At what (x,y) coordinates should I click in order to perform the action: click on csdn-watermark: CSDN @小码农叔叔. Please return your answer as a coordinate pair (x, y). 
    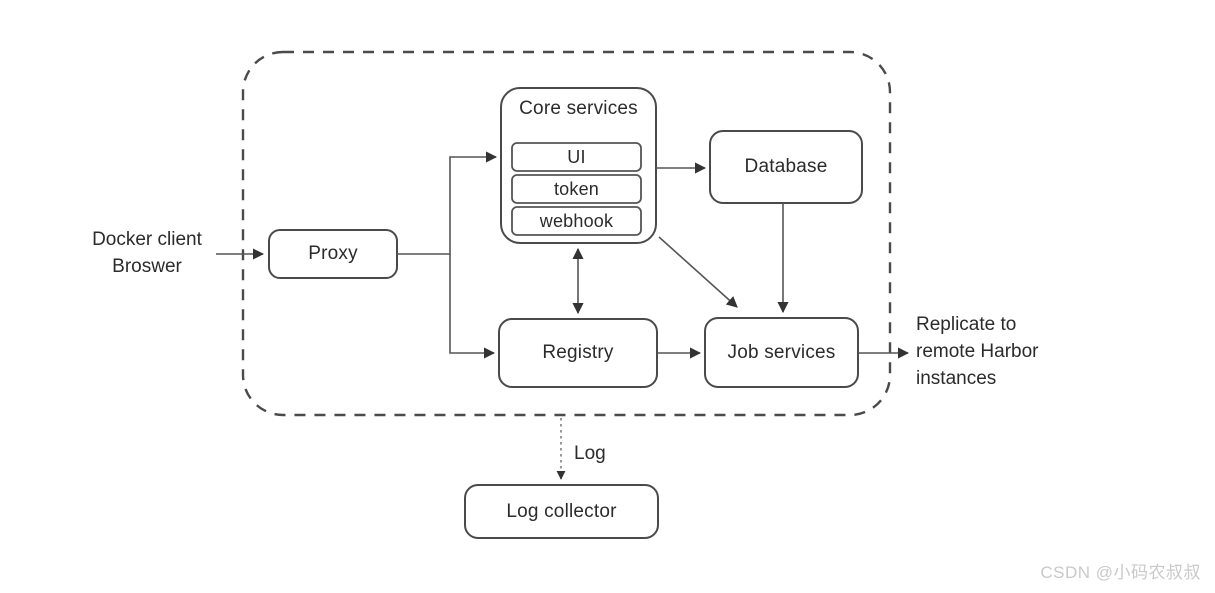
    Looking at the image, I should click on (1120, 572).